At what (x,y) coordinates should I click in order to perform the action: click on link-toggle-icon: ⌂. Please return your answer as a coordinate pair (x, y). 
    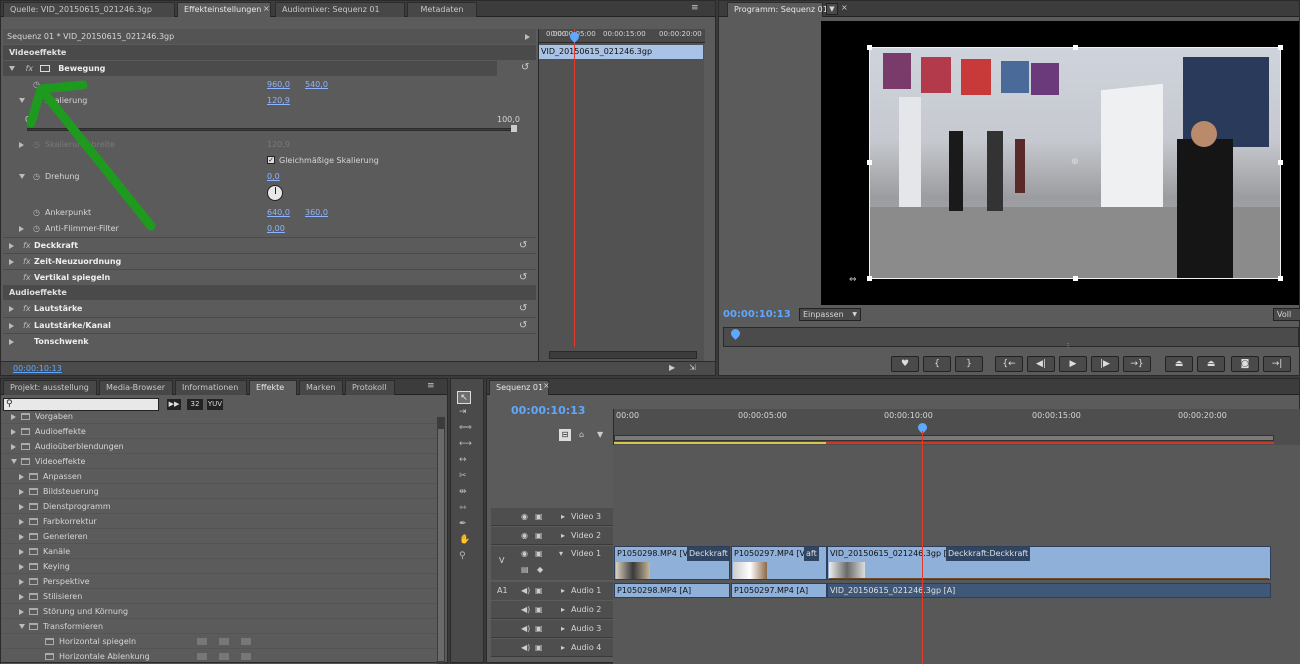
    Looking at the image, I should click on (581, 434).